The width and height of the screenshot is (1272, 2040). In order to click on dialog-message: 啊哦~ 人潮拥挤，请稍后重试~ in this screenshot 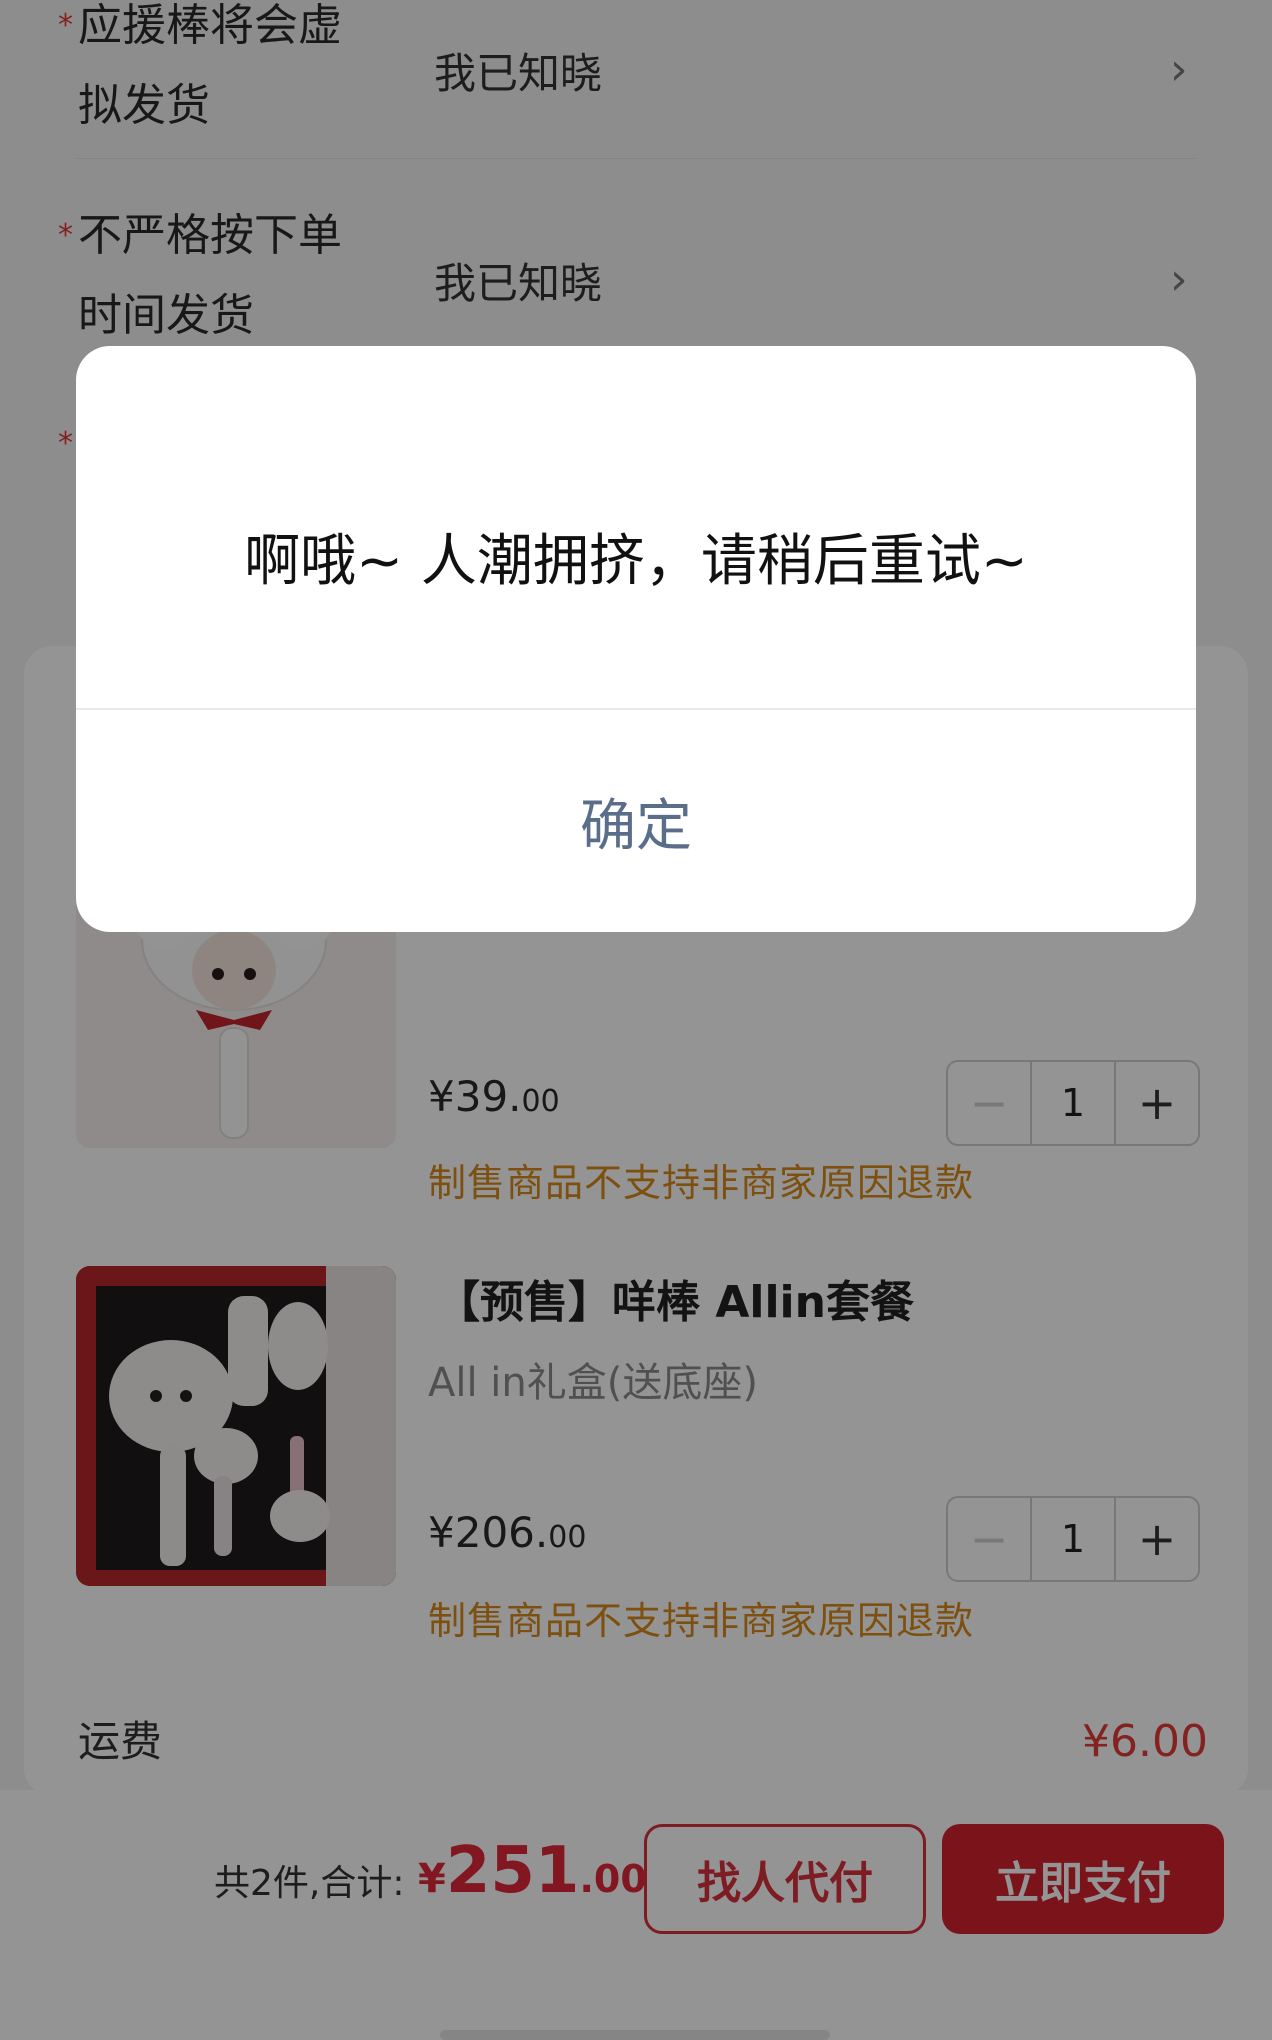, I will do `click(636, 561)`.